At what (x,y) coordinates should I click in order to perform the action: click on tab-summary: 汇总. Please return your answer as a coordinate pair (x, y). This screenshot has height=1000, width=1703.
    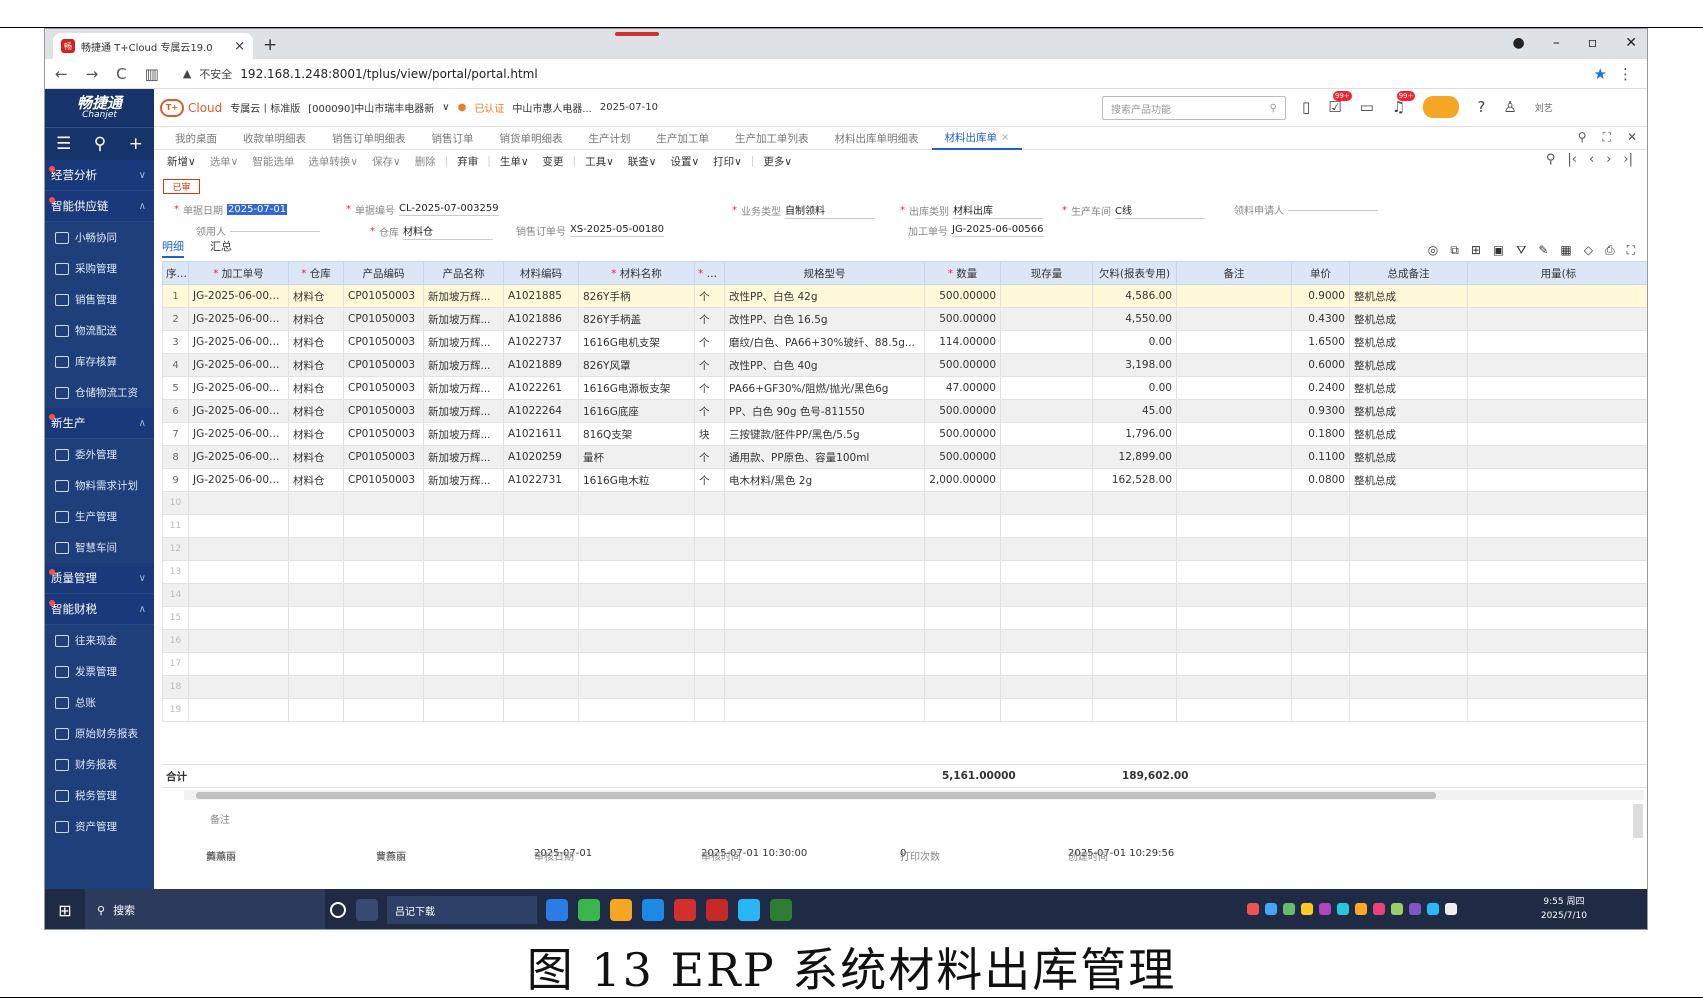
    Looking at the image, I should click on (221, 248).